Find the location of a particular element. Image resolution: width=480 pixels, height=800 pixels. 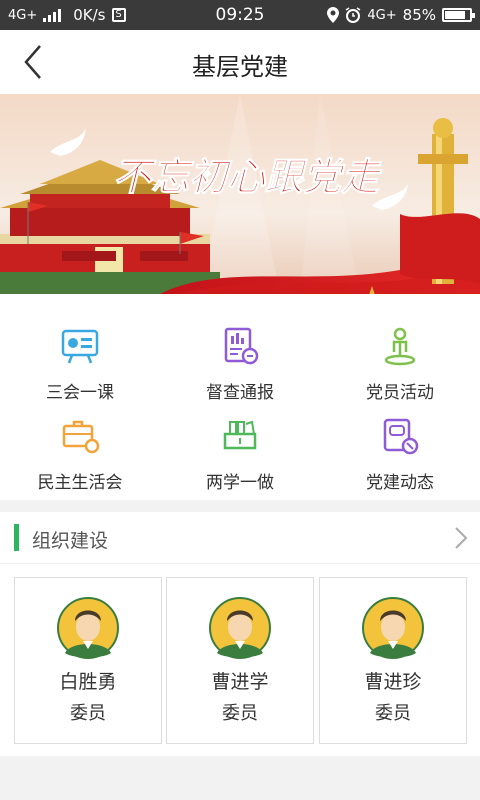

shortcut-label: 民主生活会 is located at coordinates (80, 483).